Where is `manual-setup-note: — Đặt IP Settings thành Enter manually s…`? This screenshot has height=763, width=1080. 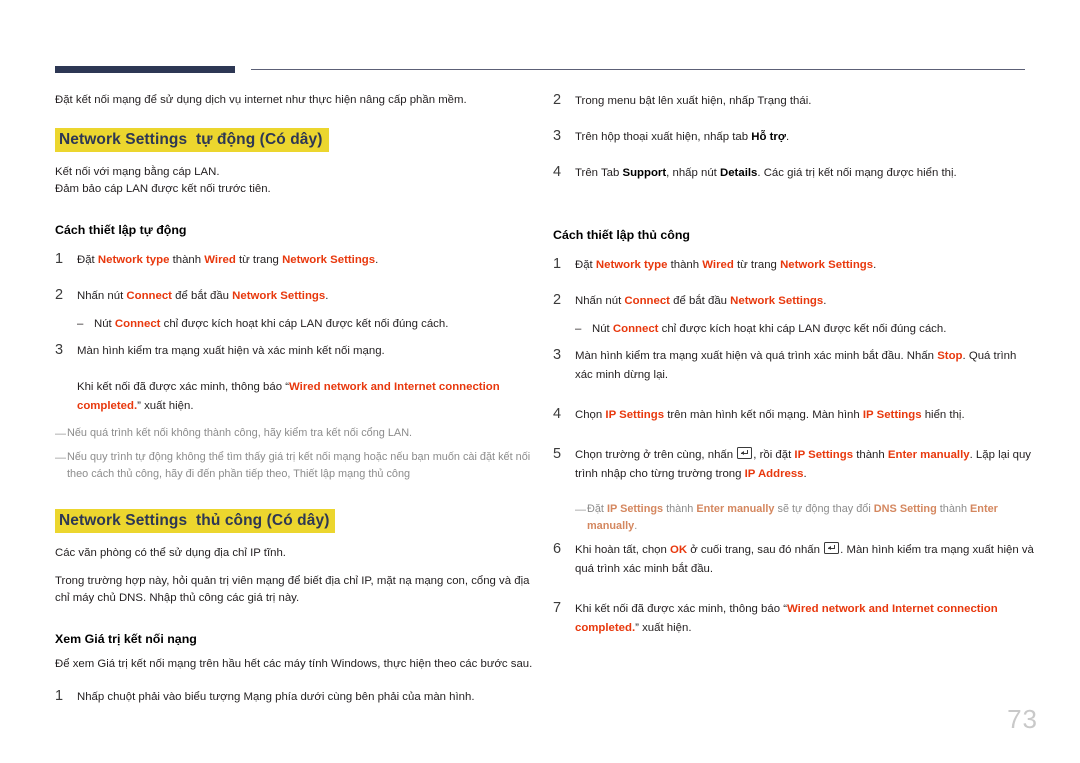
manual-setup-note: — Đặt IP Settings thành Enter manually s… is located at coordinates (794, 518).